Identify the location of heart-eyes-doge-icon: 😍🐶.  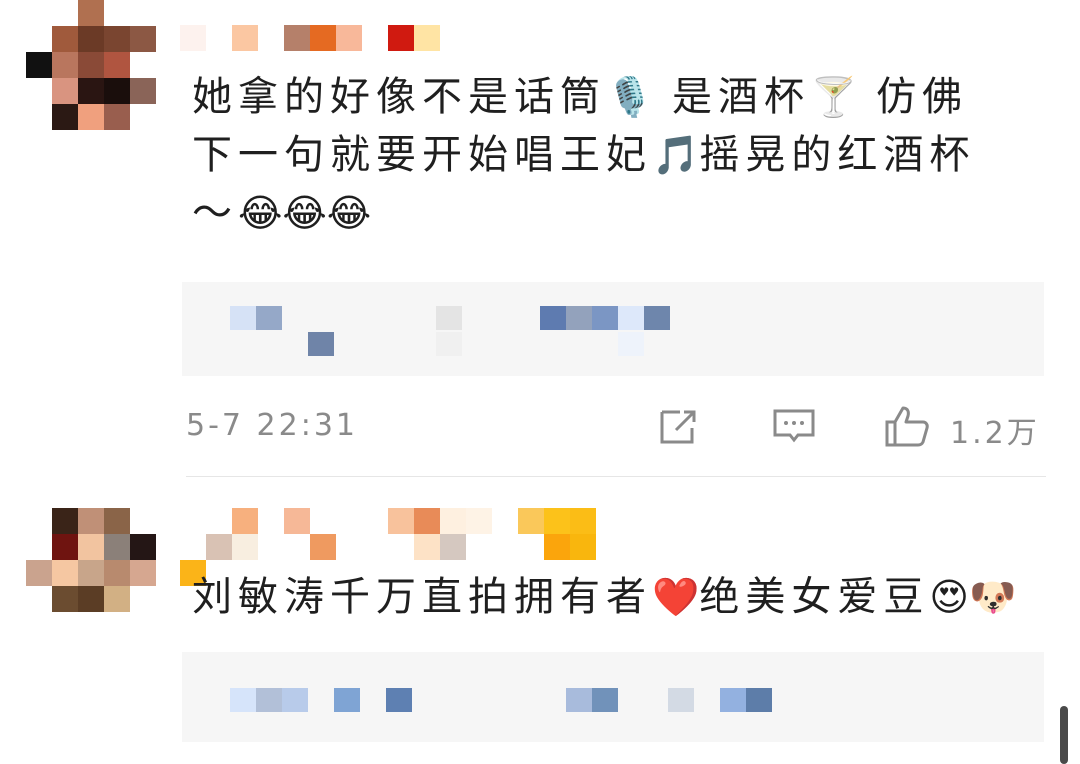
(973, 597).